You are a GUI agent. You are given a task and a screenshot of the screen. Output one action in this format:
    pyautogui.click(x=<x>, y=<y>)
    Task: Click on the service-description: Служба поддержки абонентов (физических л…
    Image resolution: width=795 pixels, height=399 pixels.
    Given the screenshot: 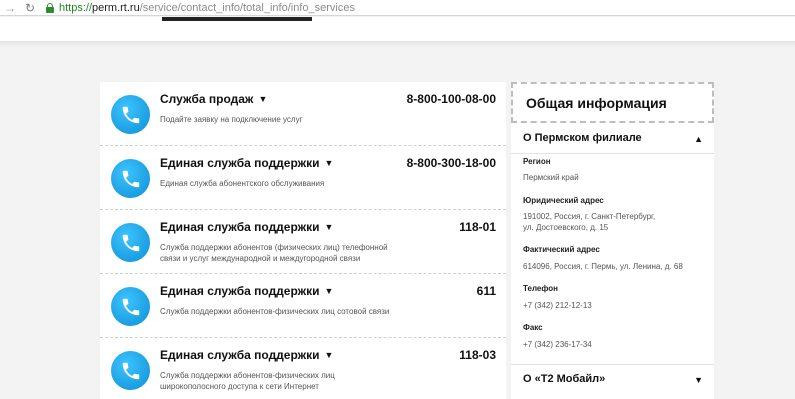 What is the action you would take?
    pyautogui.click(x=274, y=253)
    